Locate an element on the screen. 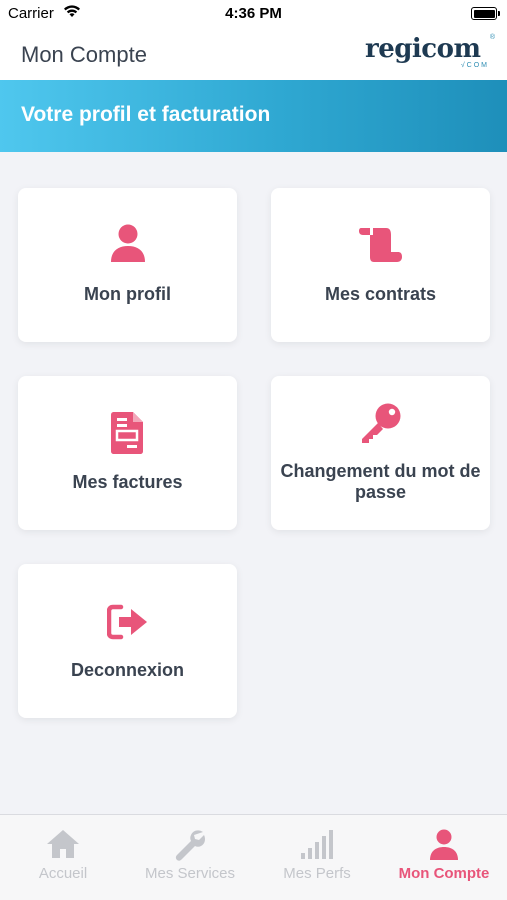 The image size is (507, 900). card-changement-mot-de-passe: Changement du mot de passe is located at coordinates (380, 453).